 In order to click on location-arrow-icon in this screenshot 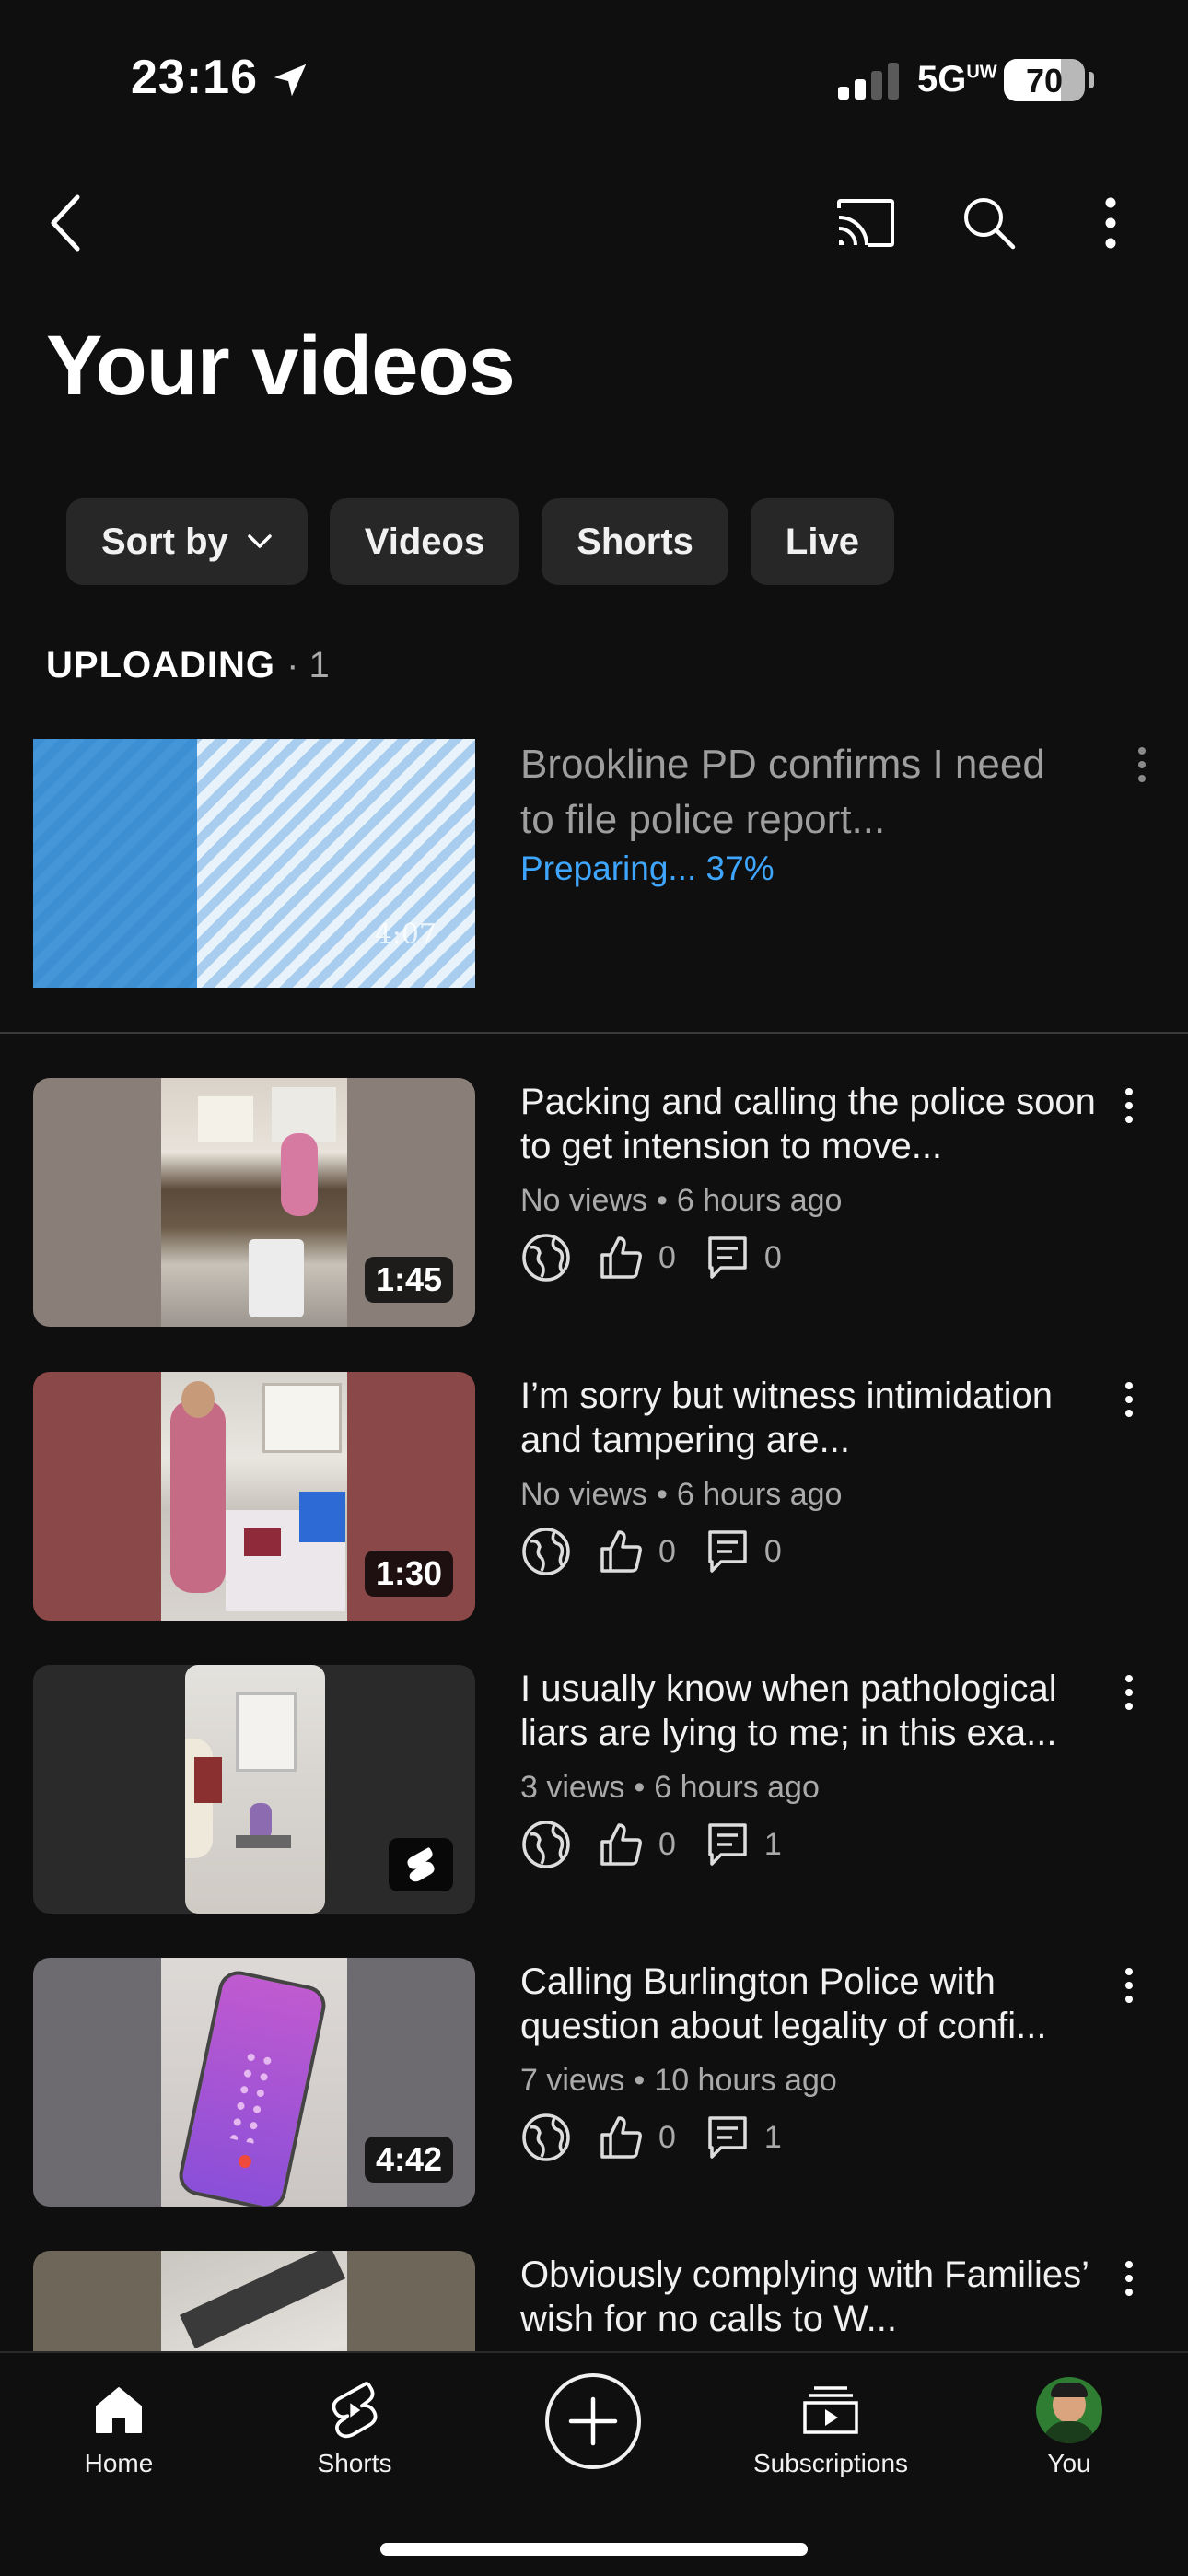, I will do `click(290, 80)`.